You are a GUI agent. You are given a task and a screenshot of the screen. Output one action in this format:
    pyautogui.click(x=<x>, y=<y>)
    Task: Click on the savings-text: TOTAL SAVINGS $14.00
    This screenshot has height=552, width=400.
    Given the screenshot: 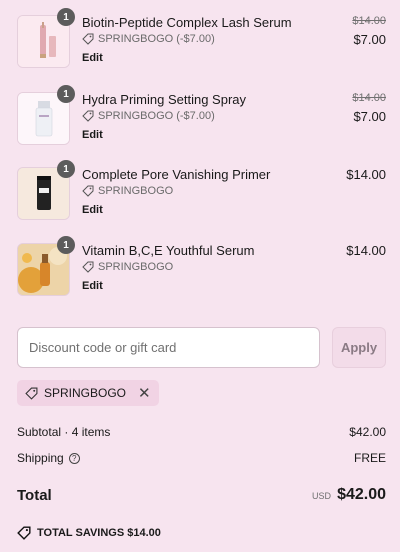 What is the action you would take?
    pyautogui.click(x=99, y=533)
    